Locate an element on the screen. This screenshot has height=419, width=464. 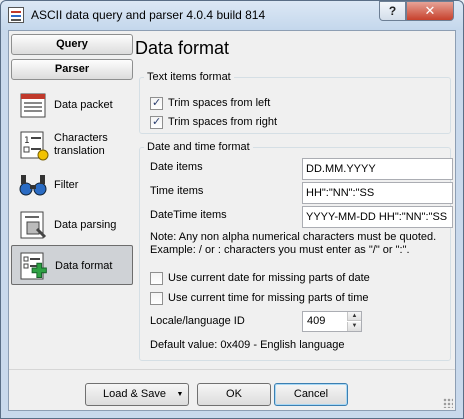
sidebar-item-label: Data parsing is located at coordinates (85, 224).